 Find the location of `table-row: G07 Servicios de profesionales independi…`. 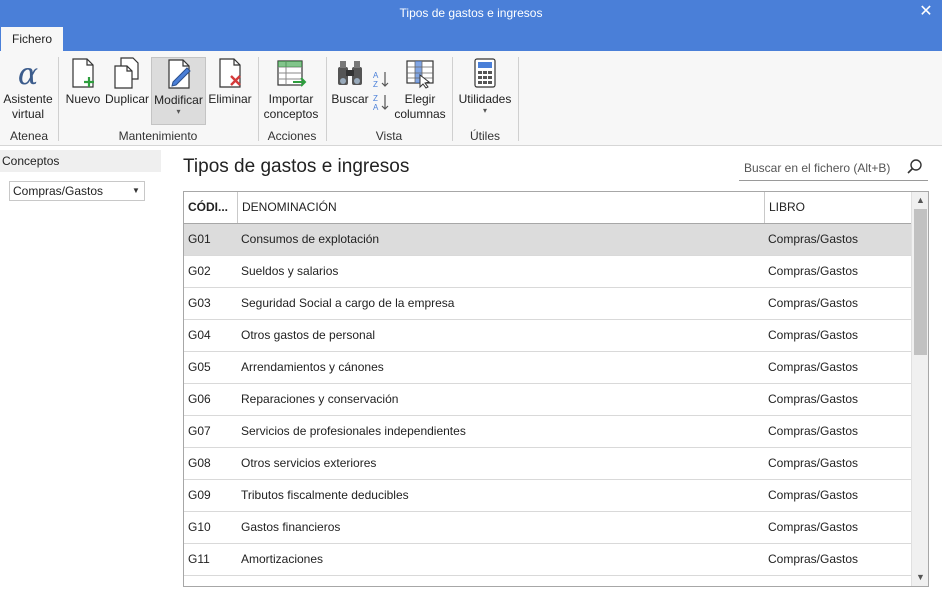

table-row: G07 Servicios de profesionales independi… is located at coordinates (547, 432).